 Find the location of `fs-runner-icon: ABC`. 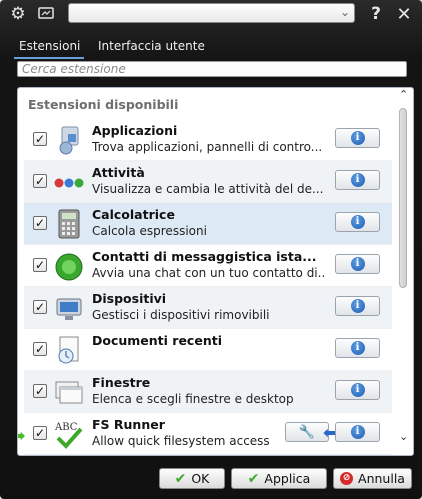

fs-runner-icon: ABC is located at coordinates (69, 434).